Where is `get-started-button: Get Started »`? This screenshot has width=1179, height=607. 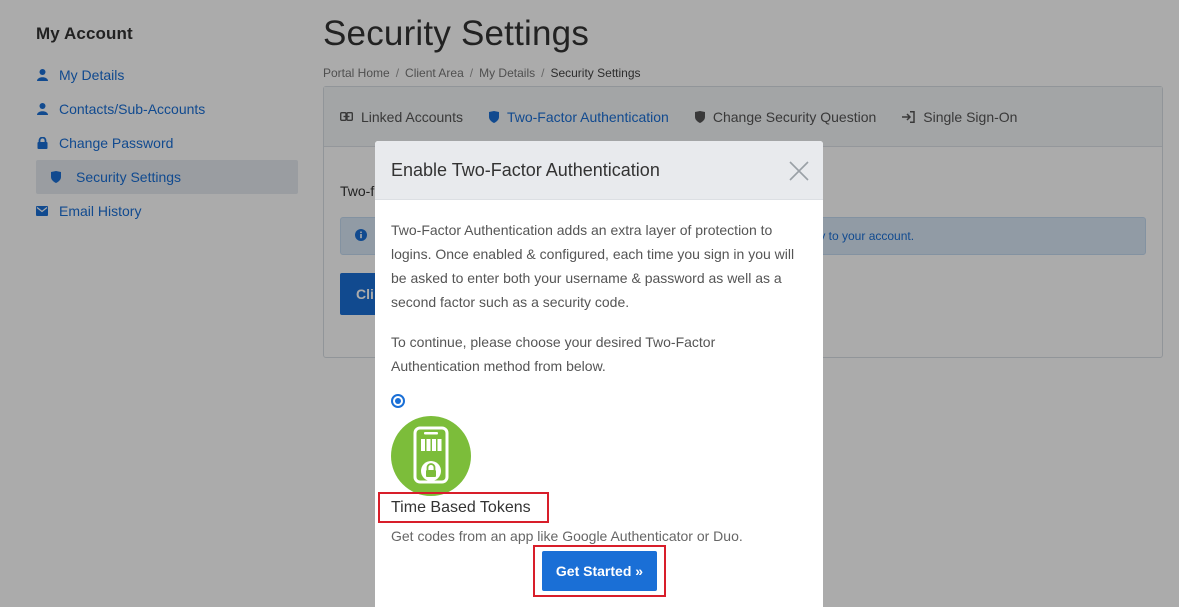
get-started-button: Get Started » is located at coordinates (599, 571).